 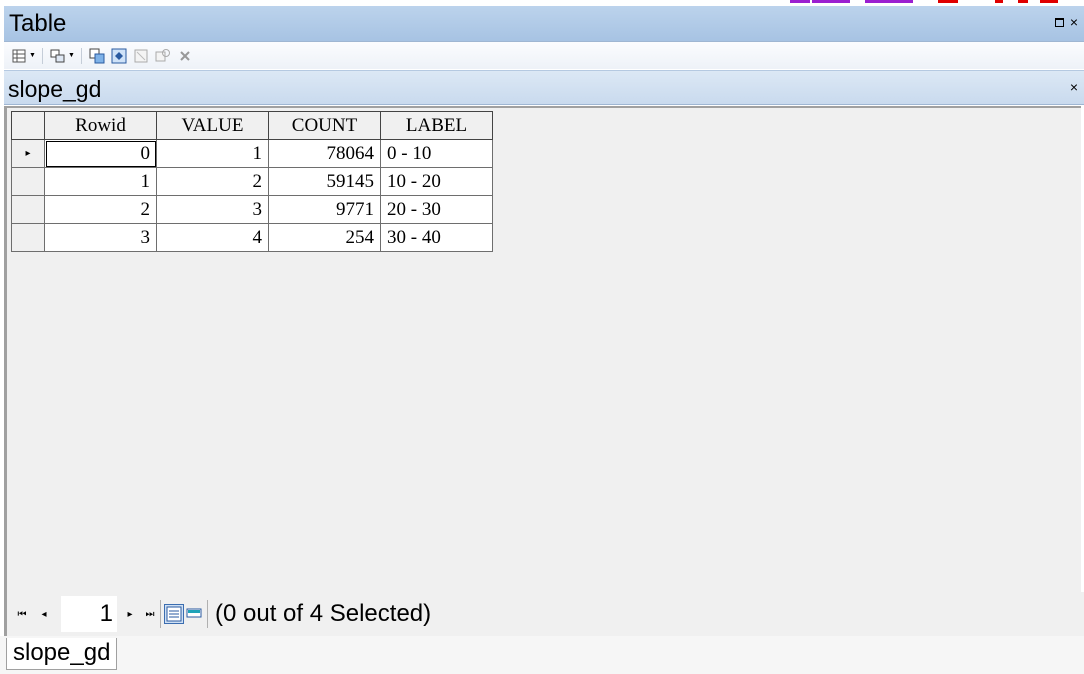 What do you see at coordinates (163, 56) in the screenshot?
I see `zoom-to-selected-icon` at bounding box center [163, 56].